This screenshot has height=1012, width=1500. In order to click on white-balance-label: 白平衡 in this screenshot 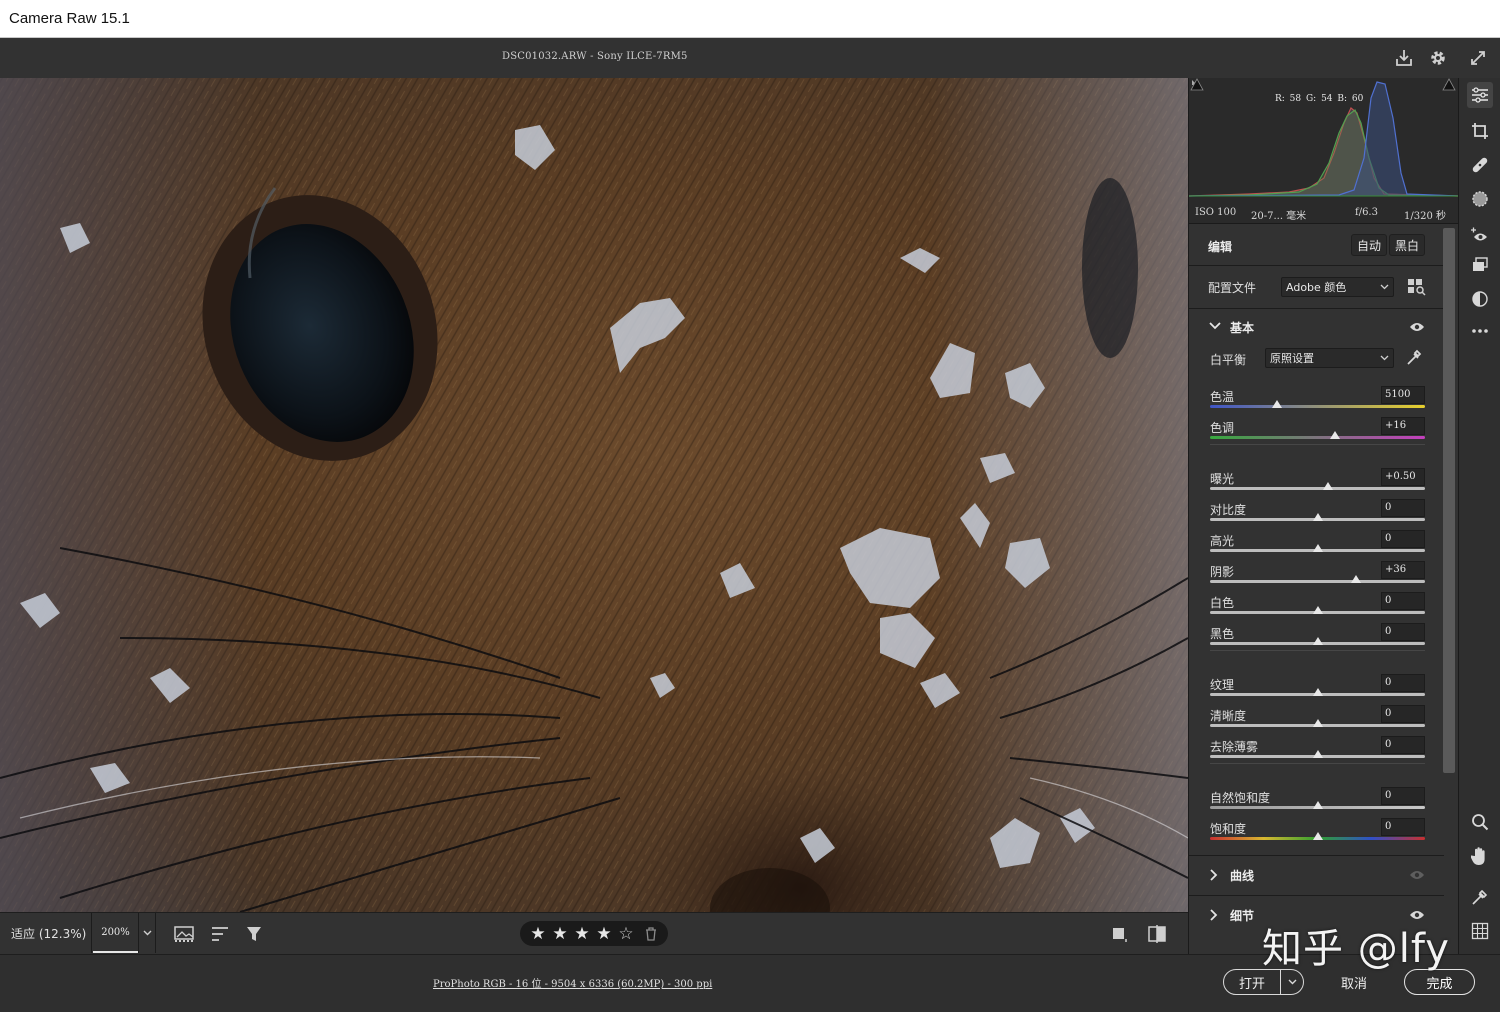, I will do `click(1228, 360)`.